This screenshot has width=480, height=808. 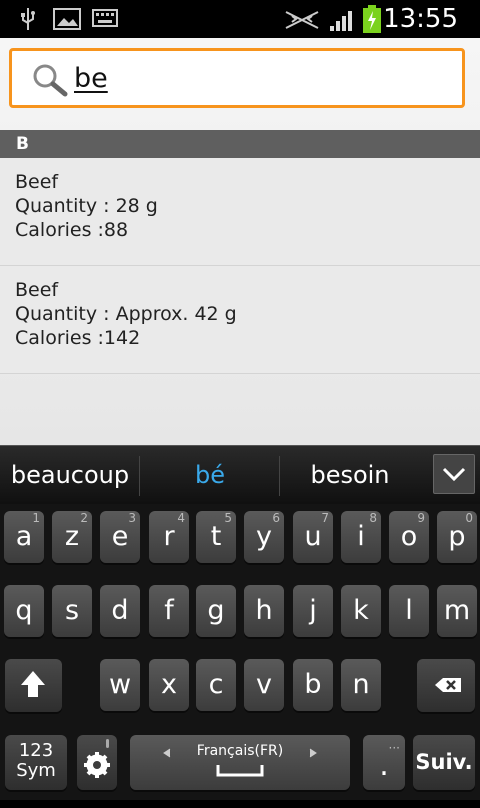 I want to click on key-label: i, so click(x=361, y=536).